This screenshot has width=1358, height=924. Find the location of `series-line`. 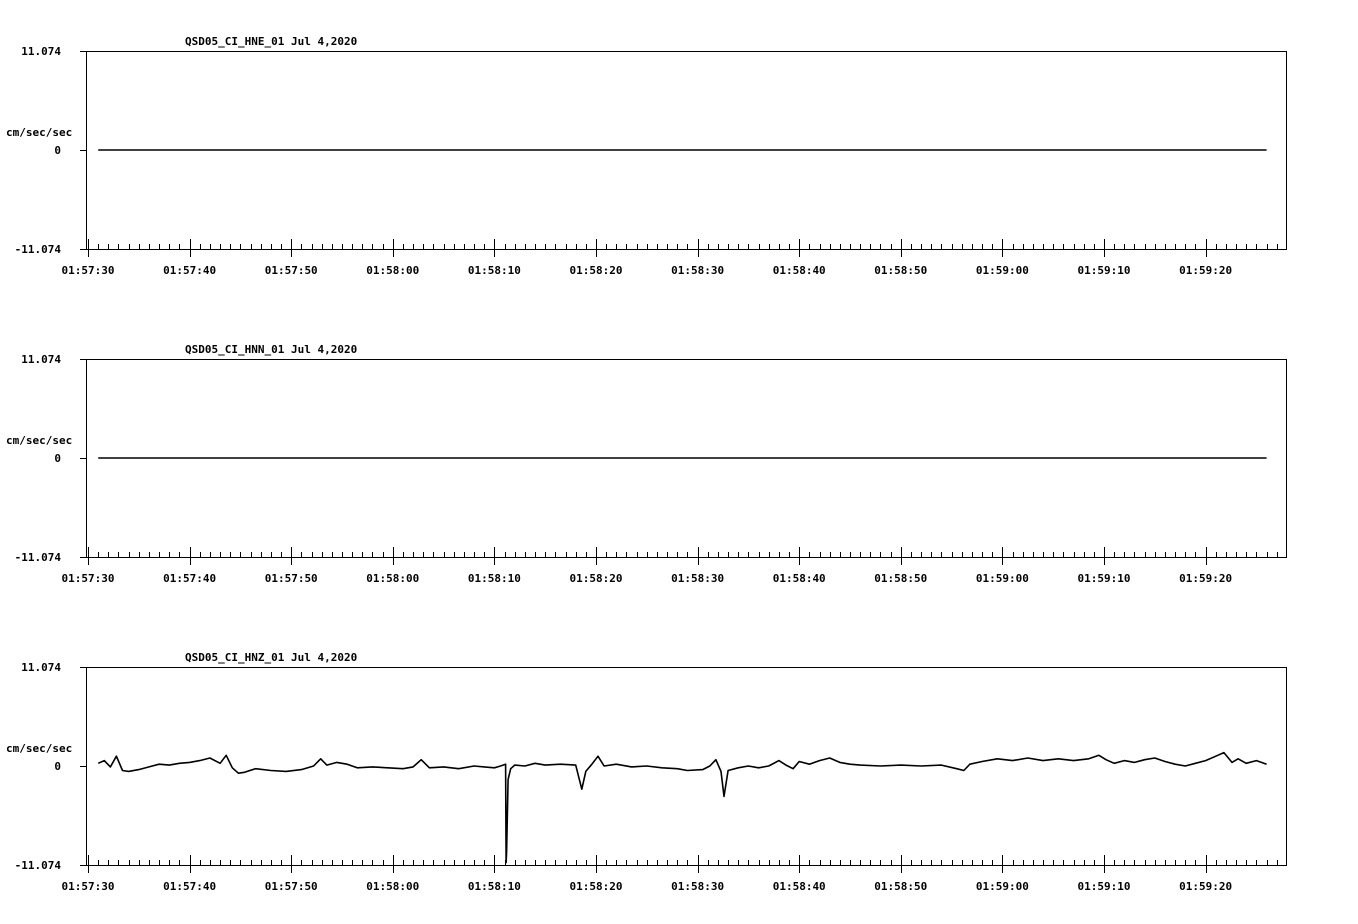

series-line is located at coordinates (682, 807).